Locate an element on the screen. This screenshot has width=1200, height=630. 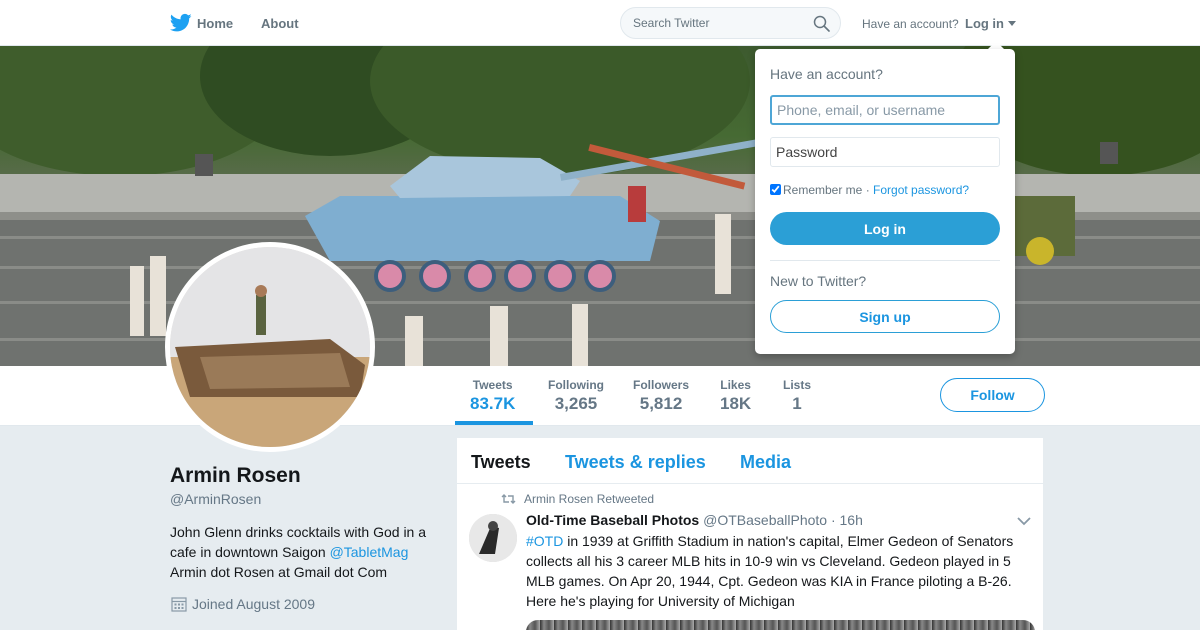
tweet-timestamp: · 16h is located at coordinates (847, 520).